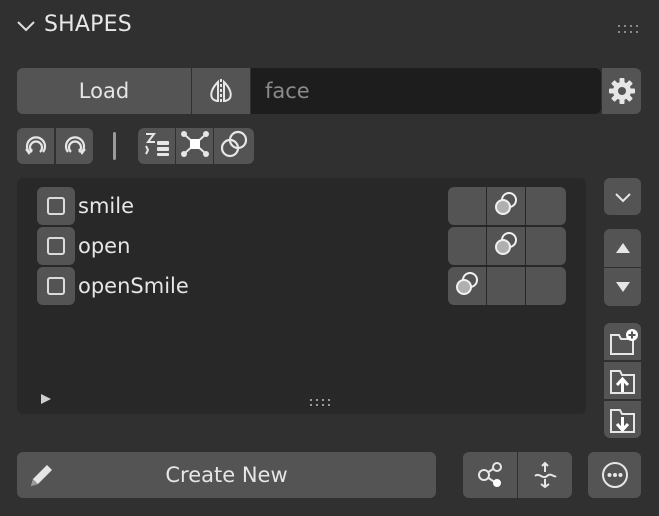 The height and width of the screenshot is (516, 659). What do you see at coordinates (104, 91) in the screenshot?
I see `load-button: Load` at bounding box center [104, 91].